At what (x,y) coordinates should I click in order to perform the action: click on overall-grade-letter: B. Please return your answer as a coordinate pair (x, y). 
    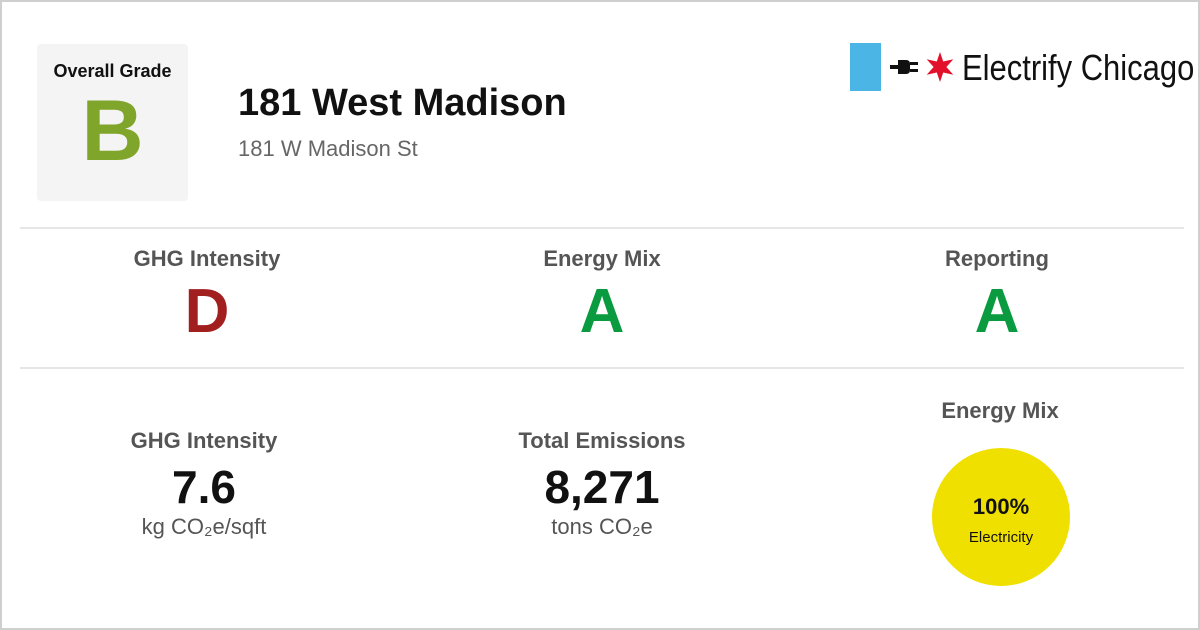
    Looking at the image, I should click on (112, 131).